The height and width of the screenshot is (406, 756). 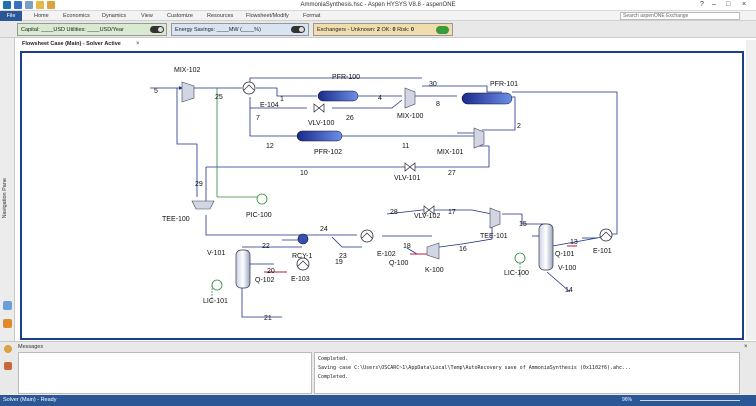 I want to click on capital-panel: Capital: ____USD Utilities: ____USD/Year, so click(x=92, y=29).